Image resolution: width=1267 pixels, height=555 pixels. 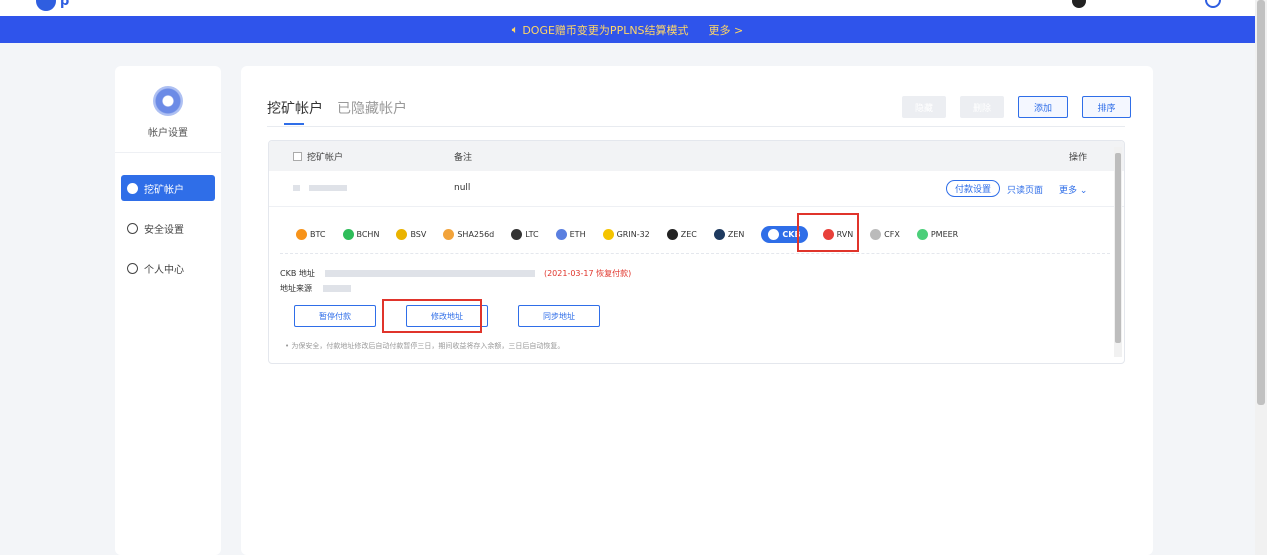 What do you see at coordinates (605, 30) in the screenshot?
I see `notice-text: DOGE赠币变更为PPLNS结算模式` at bounding box center [605, 30].